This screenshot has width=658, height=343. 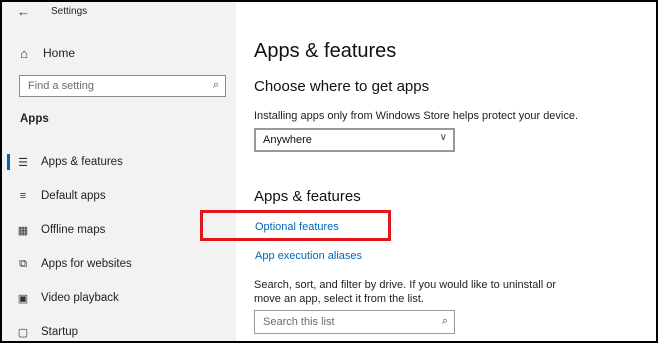 I want to click on apps-features-heading: Apps & features, so click(x=307, y=196).